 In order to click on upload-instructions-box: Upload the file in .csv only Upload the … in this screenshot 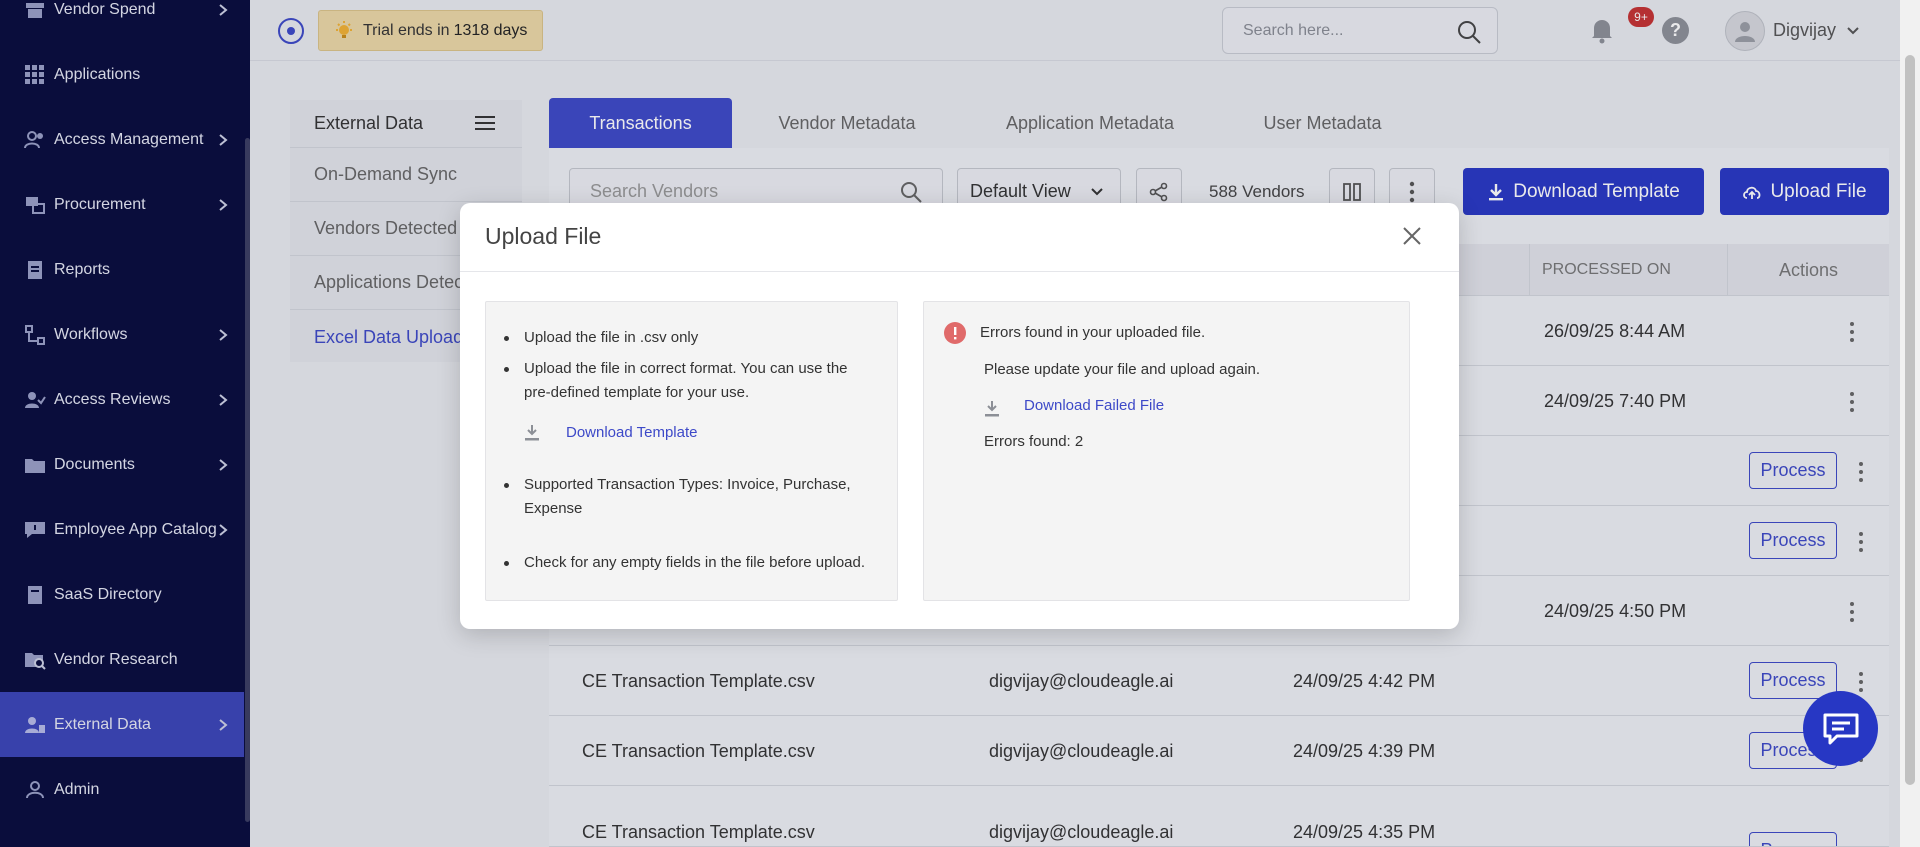, I will do `click(691, 451)`.